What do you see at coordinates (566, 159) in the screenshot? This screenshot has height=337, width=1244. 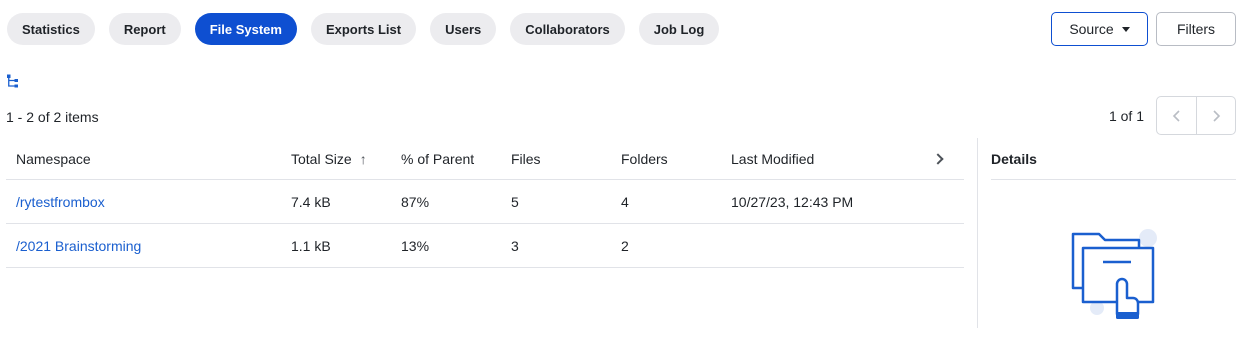 I see `column-header-files: Files` at bounding box center [566, 159].